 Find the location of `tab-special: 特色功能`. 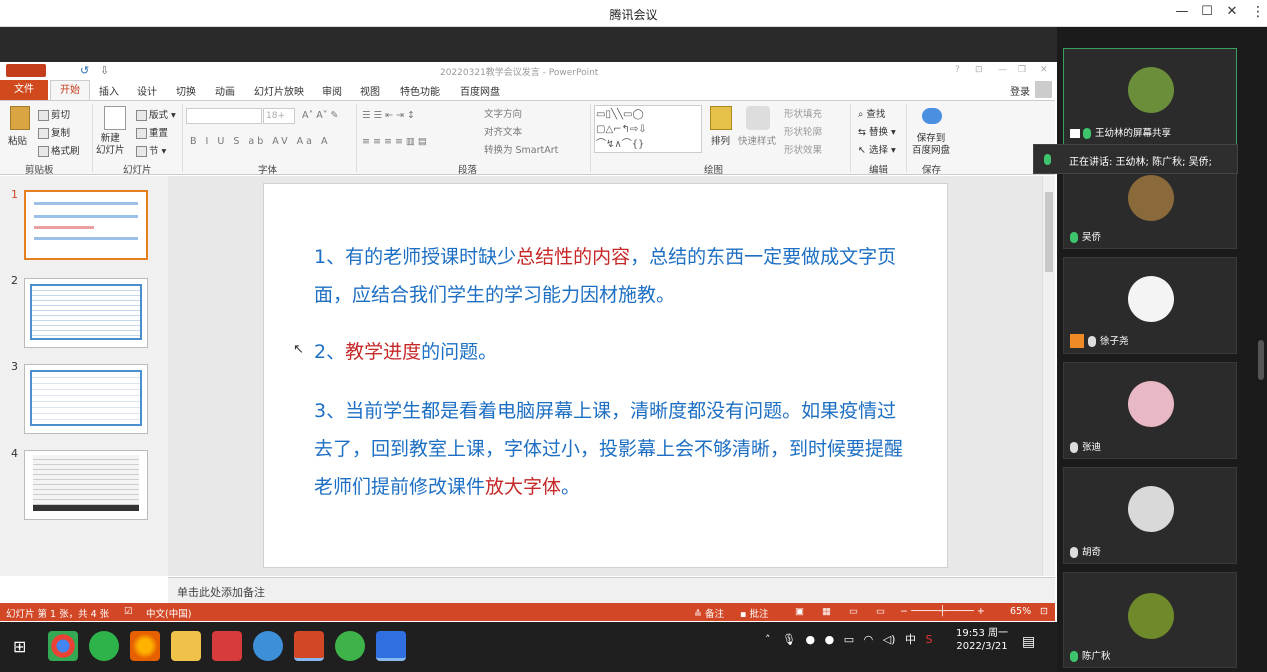

tab-special: 特色功能 is located at coordinates (420, 90).